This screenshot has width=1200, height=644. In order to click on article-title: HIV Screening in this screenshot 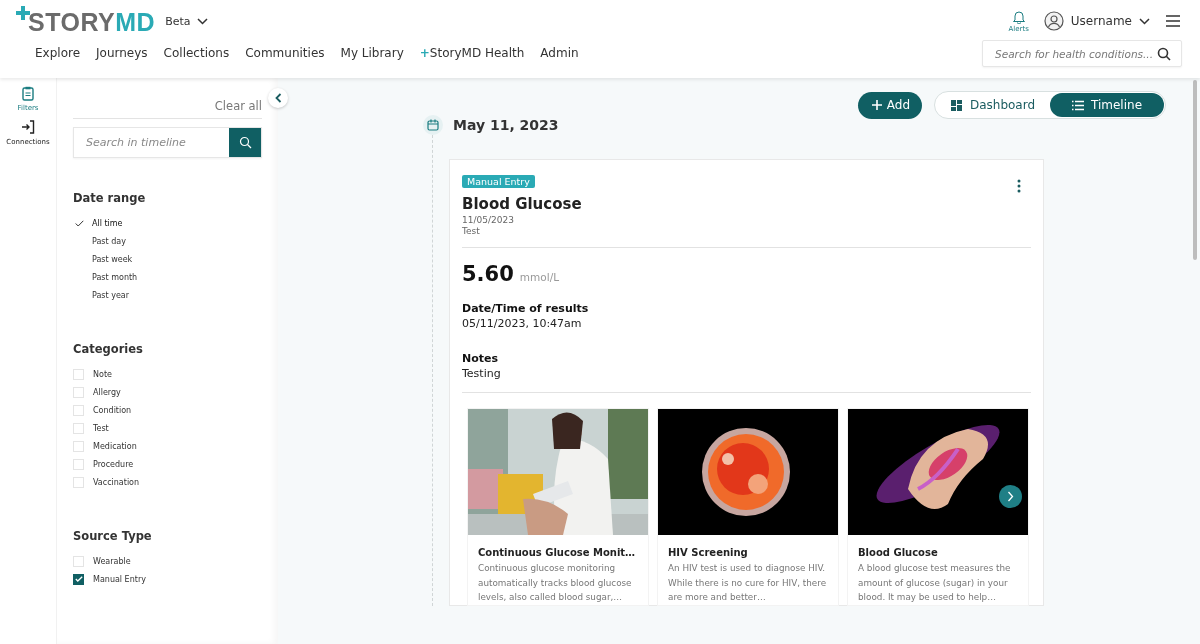, I will do `click(708, 552)`.